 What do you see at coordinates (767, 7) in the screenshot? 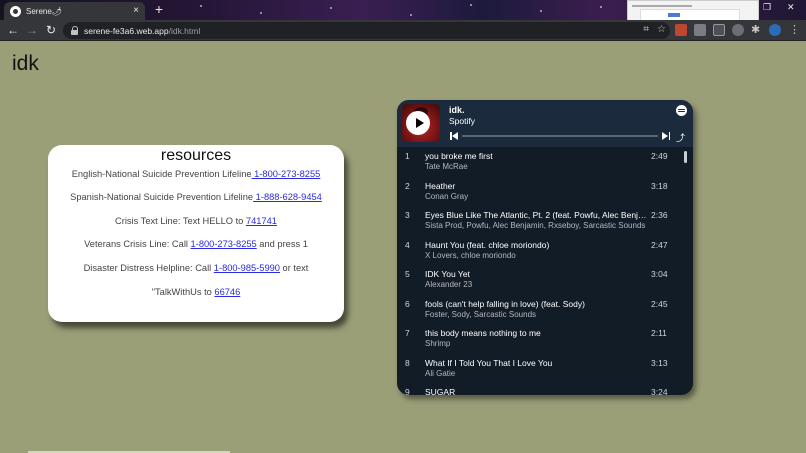
I see `restore-window-icon: ❐` at bounding box center [767, 7].